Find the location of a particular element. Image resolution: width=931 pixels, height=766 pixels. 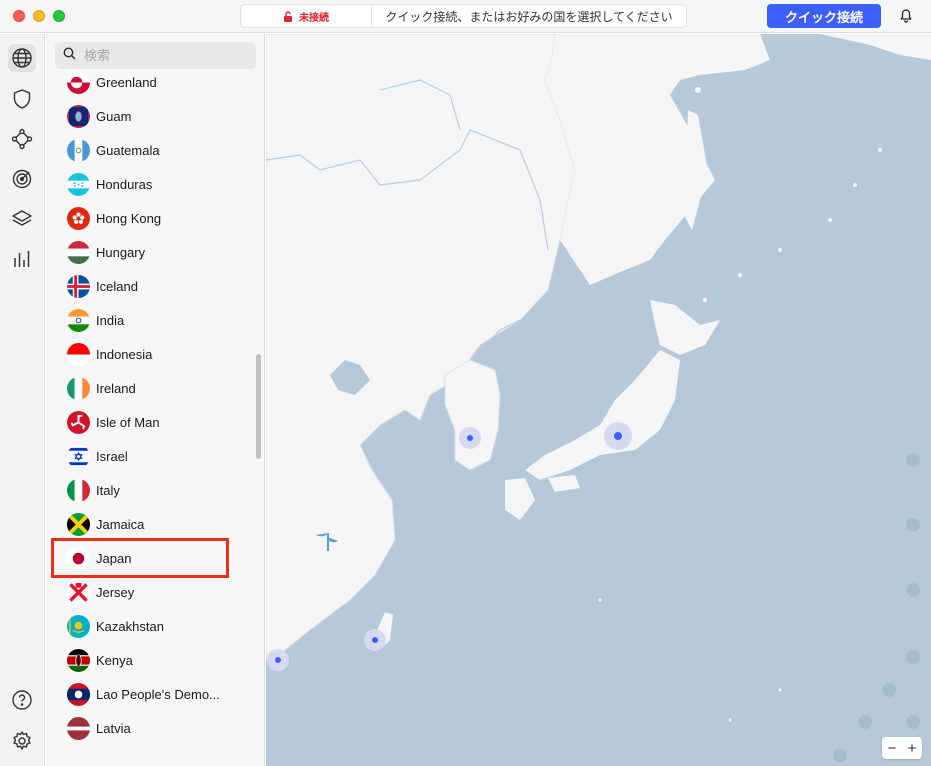

hungary-flag-icon is located at coordinates (78, 252).